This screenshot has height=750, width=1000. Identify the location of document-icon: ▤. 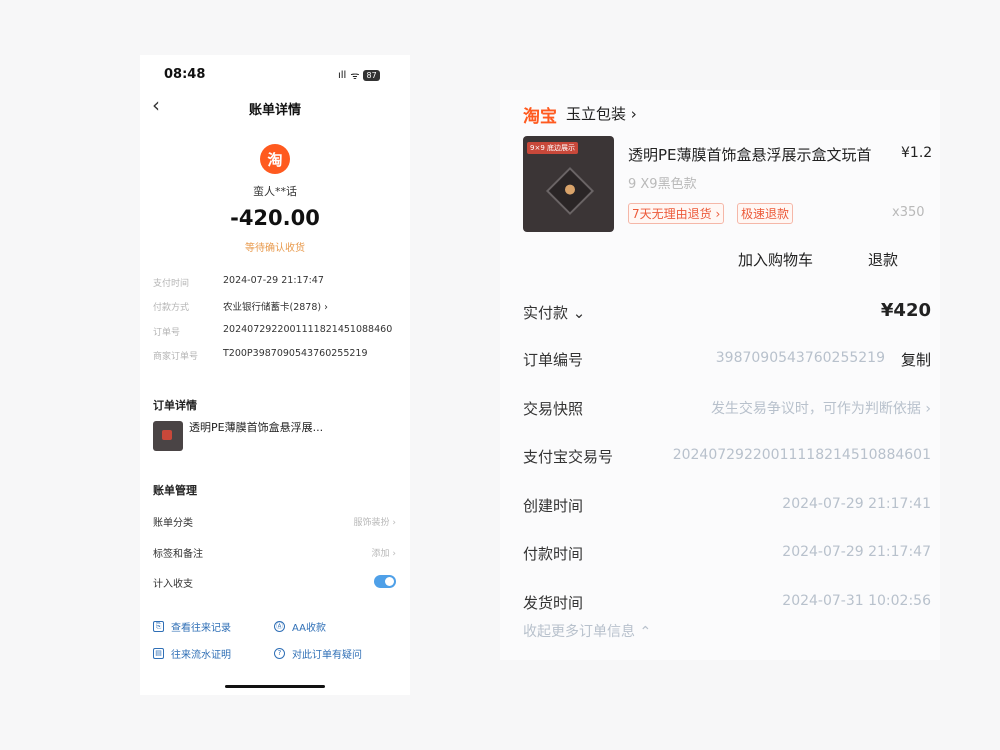
(158, 653).